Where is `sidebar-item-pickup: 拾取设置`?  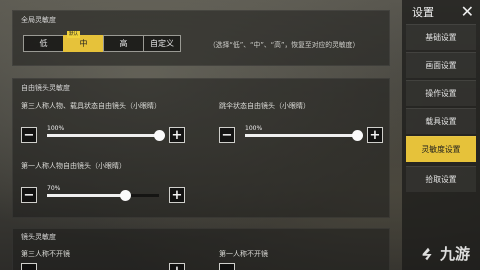 sidebar-item-pickup: 拾取设置 is located at coordinates (441, 179).